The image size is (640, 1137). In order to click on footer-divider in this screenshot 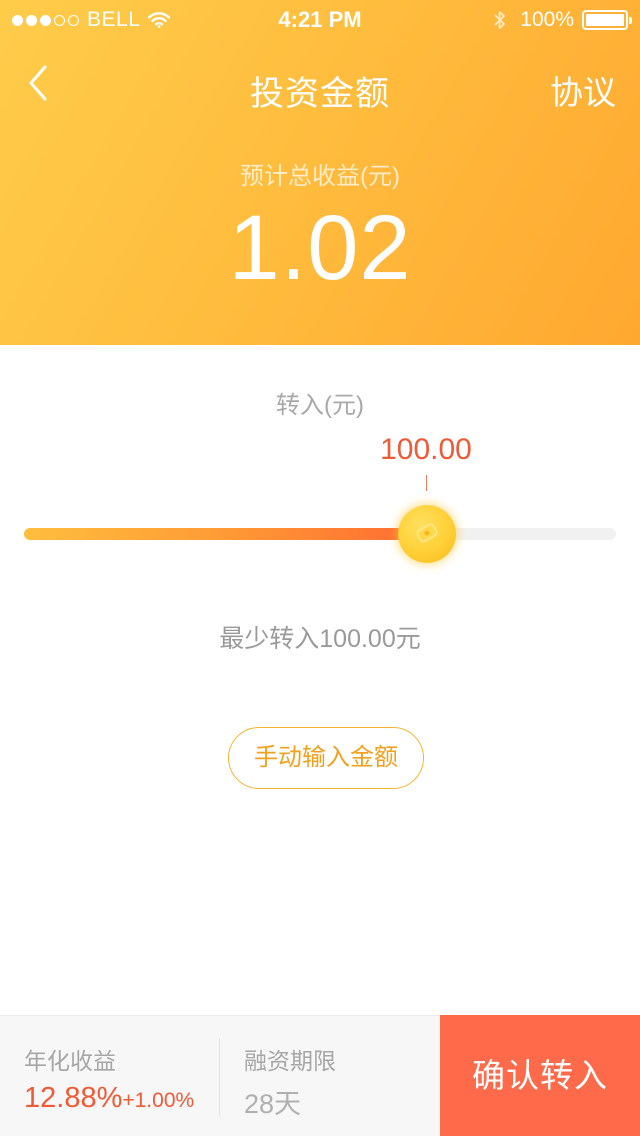, I will do `click(219, 1077)`.